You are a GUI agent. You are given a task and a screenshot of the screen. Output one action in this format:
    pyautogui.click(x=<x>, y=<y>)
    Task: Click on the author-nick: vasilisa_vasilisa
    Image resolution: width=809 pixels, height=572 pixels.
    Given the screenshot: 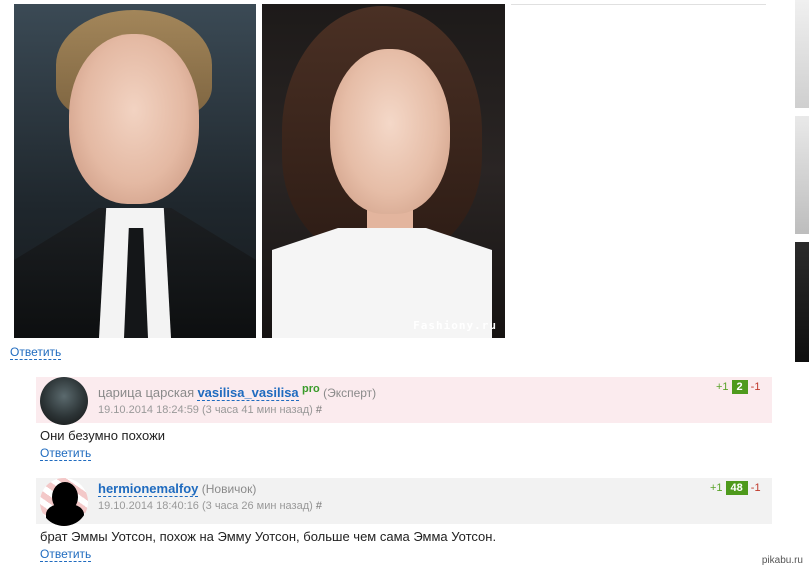 What is the action you would take?
    pyautogui.click(x=248, y=393)
    